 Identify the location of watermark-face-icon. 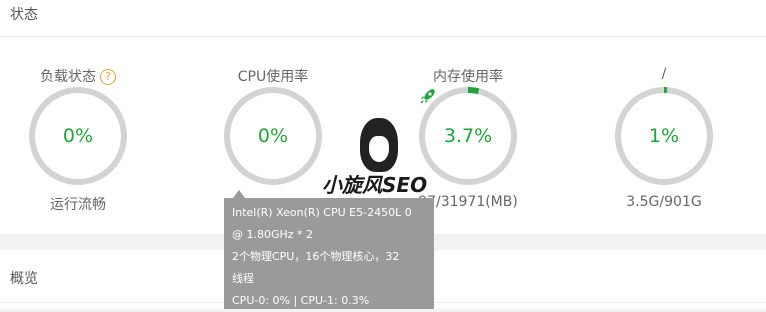
(379, 145).